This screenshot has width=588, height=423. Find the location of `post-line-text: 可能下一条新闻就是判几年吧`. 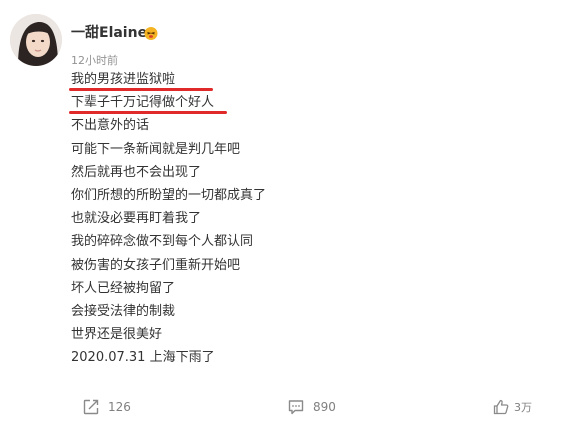

post-line-text: 可能下一条新闻就是判几年吧 is located at coordinates (156, 149).